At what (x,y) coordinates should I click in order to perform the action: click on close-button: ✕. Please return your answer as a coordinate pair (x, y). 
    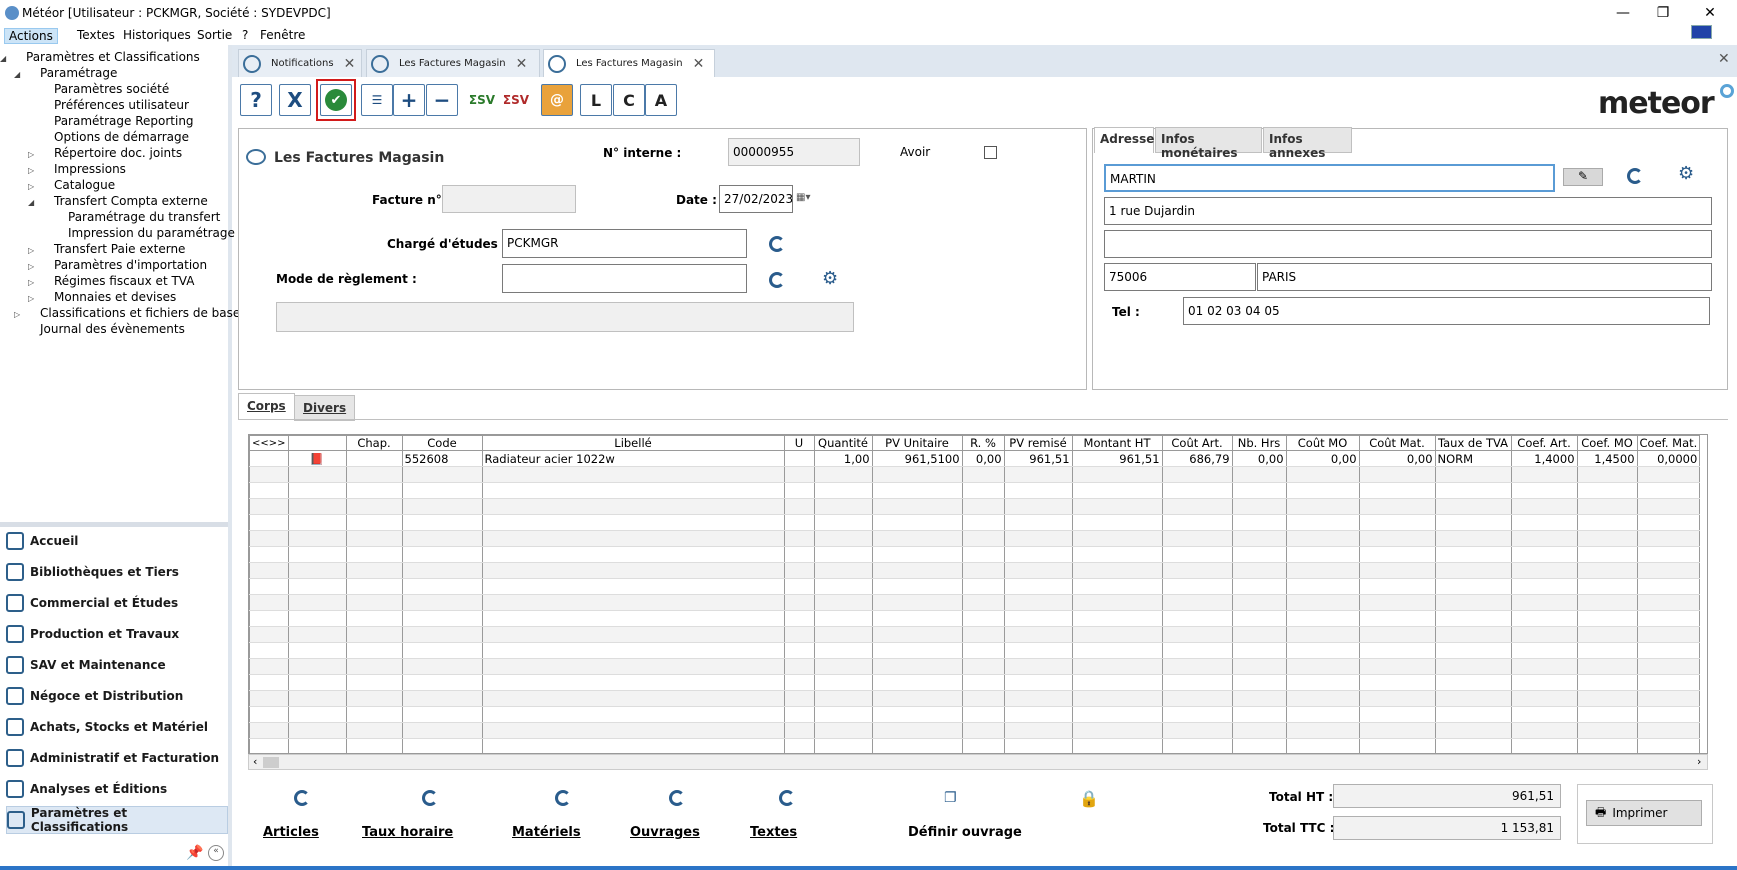
    Looking at the image, I should click on (1710, 13).